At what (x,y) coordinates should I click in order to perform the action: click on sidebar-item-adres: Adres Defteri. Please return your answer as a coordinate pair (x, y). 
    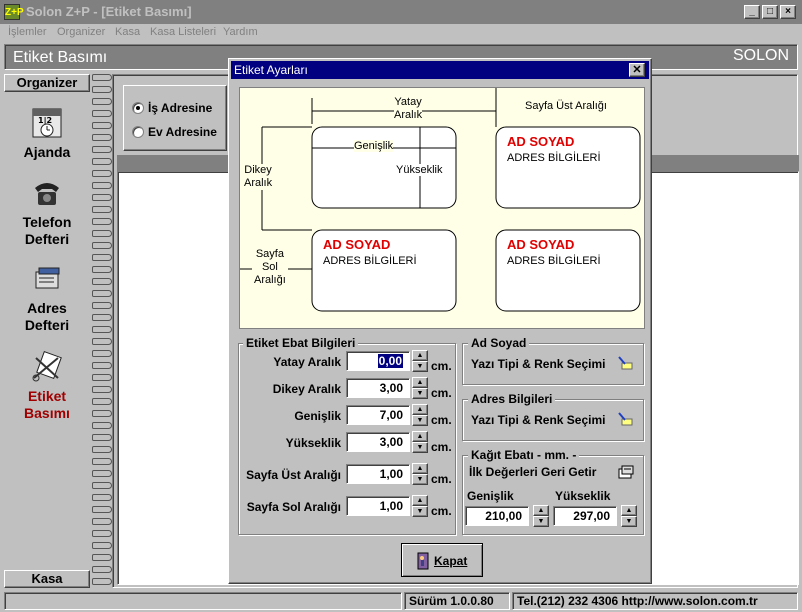
    Looking at the image, I should click on (47, 298).